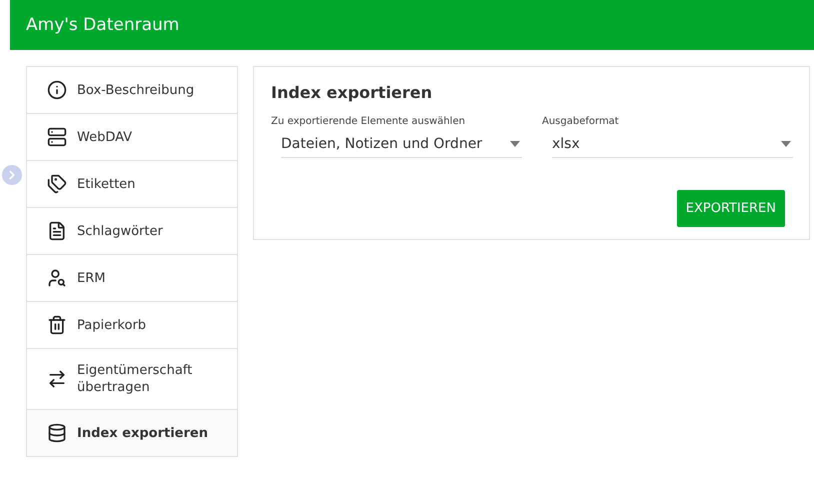 The width and height of the screenshot is (814, 480). Describe the element at coordinates (57, 137) in the screenshot. I see `server-icon` at that location.